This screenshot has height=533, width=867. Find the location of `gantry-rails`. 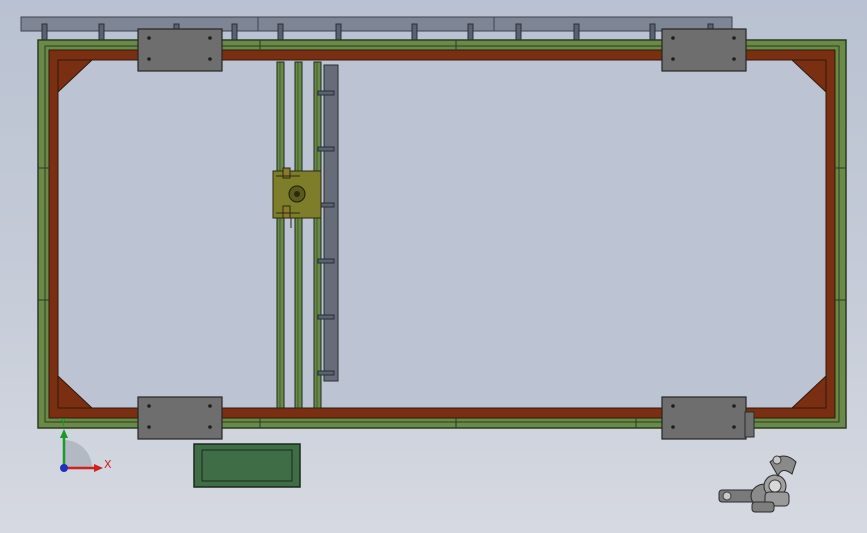

gantry-rails is located at coordinates (299, 235).